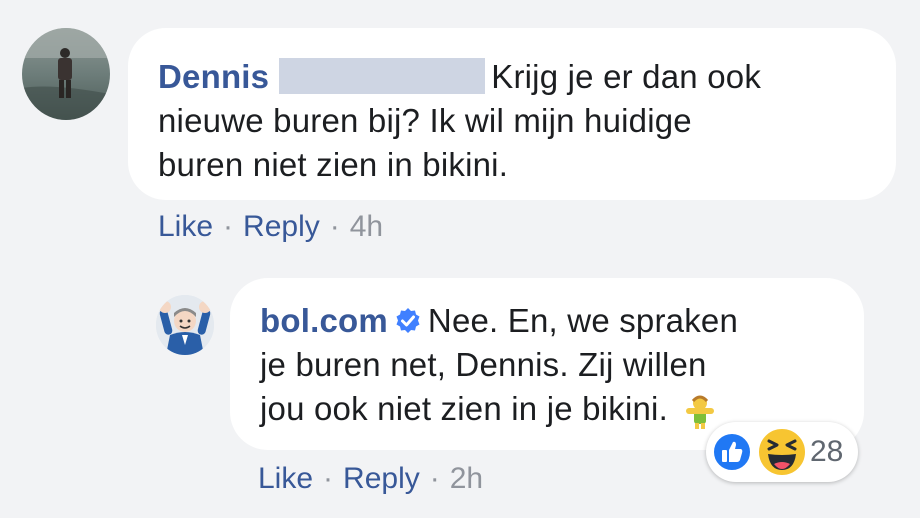  Describe the element at coordinates (732, 452) in the screenshot. I see `like-reaction-icon` at that location.